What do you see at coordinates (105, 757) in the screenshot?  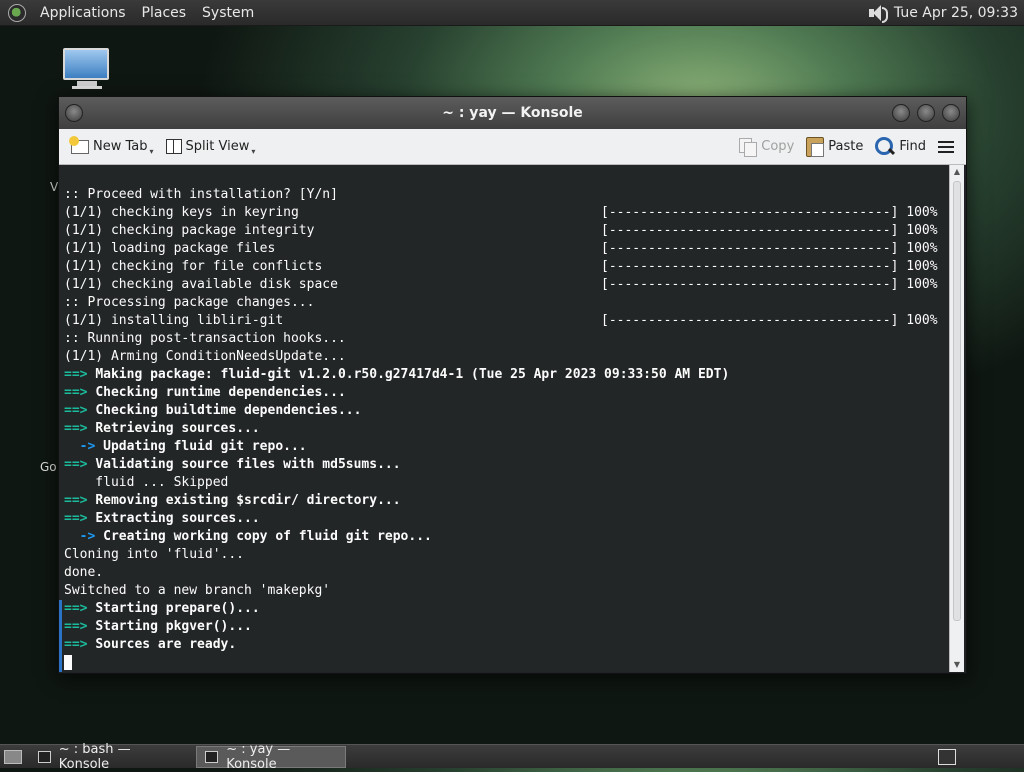 I see `taskbar-item-bash-konsole: ~ : bash — Konsole` at bounding box center [105, 757].